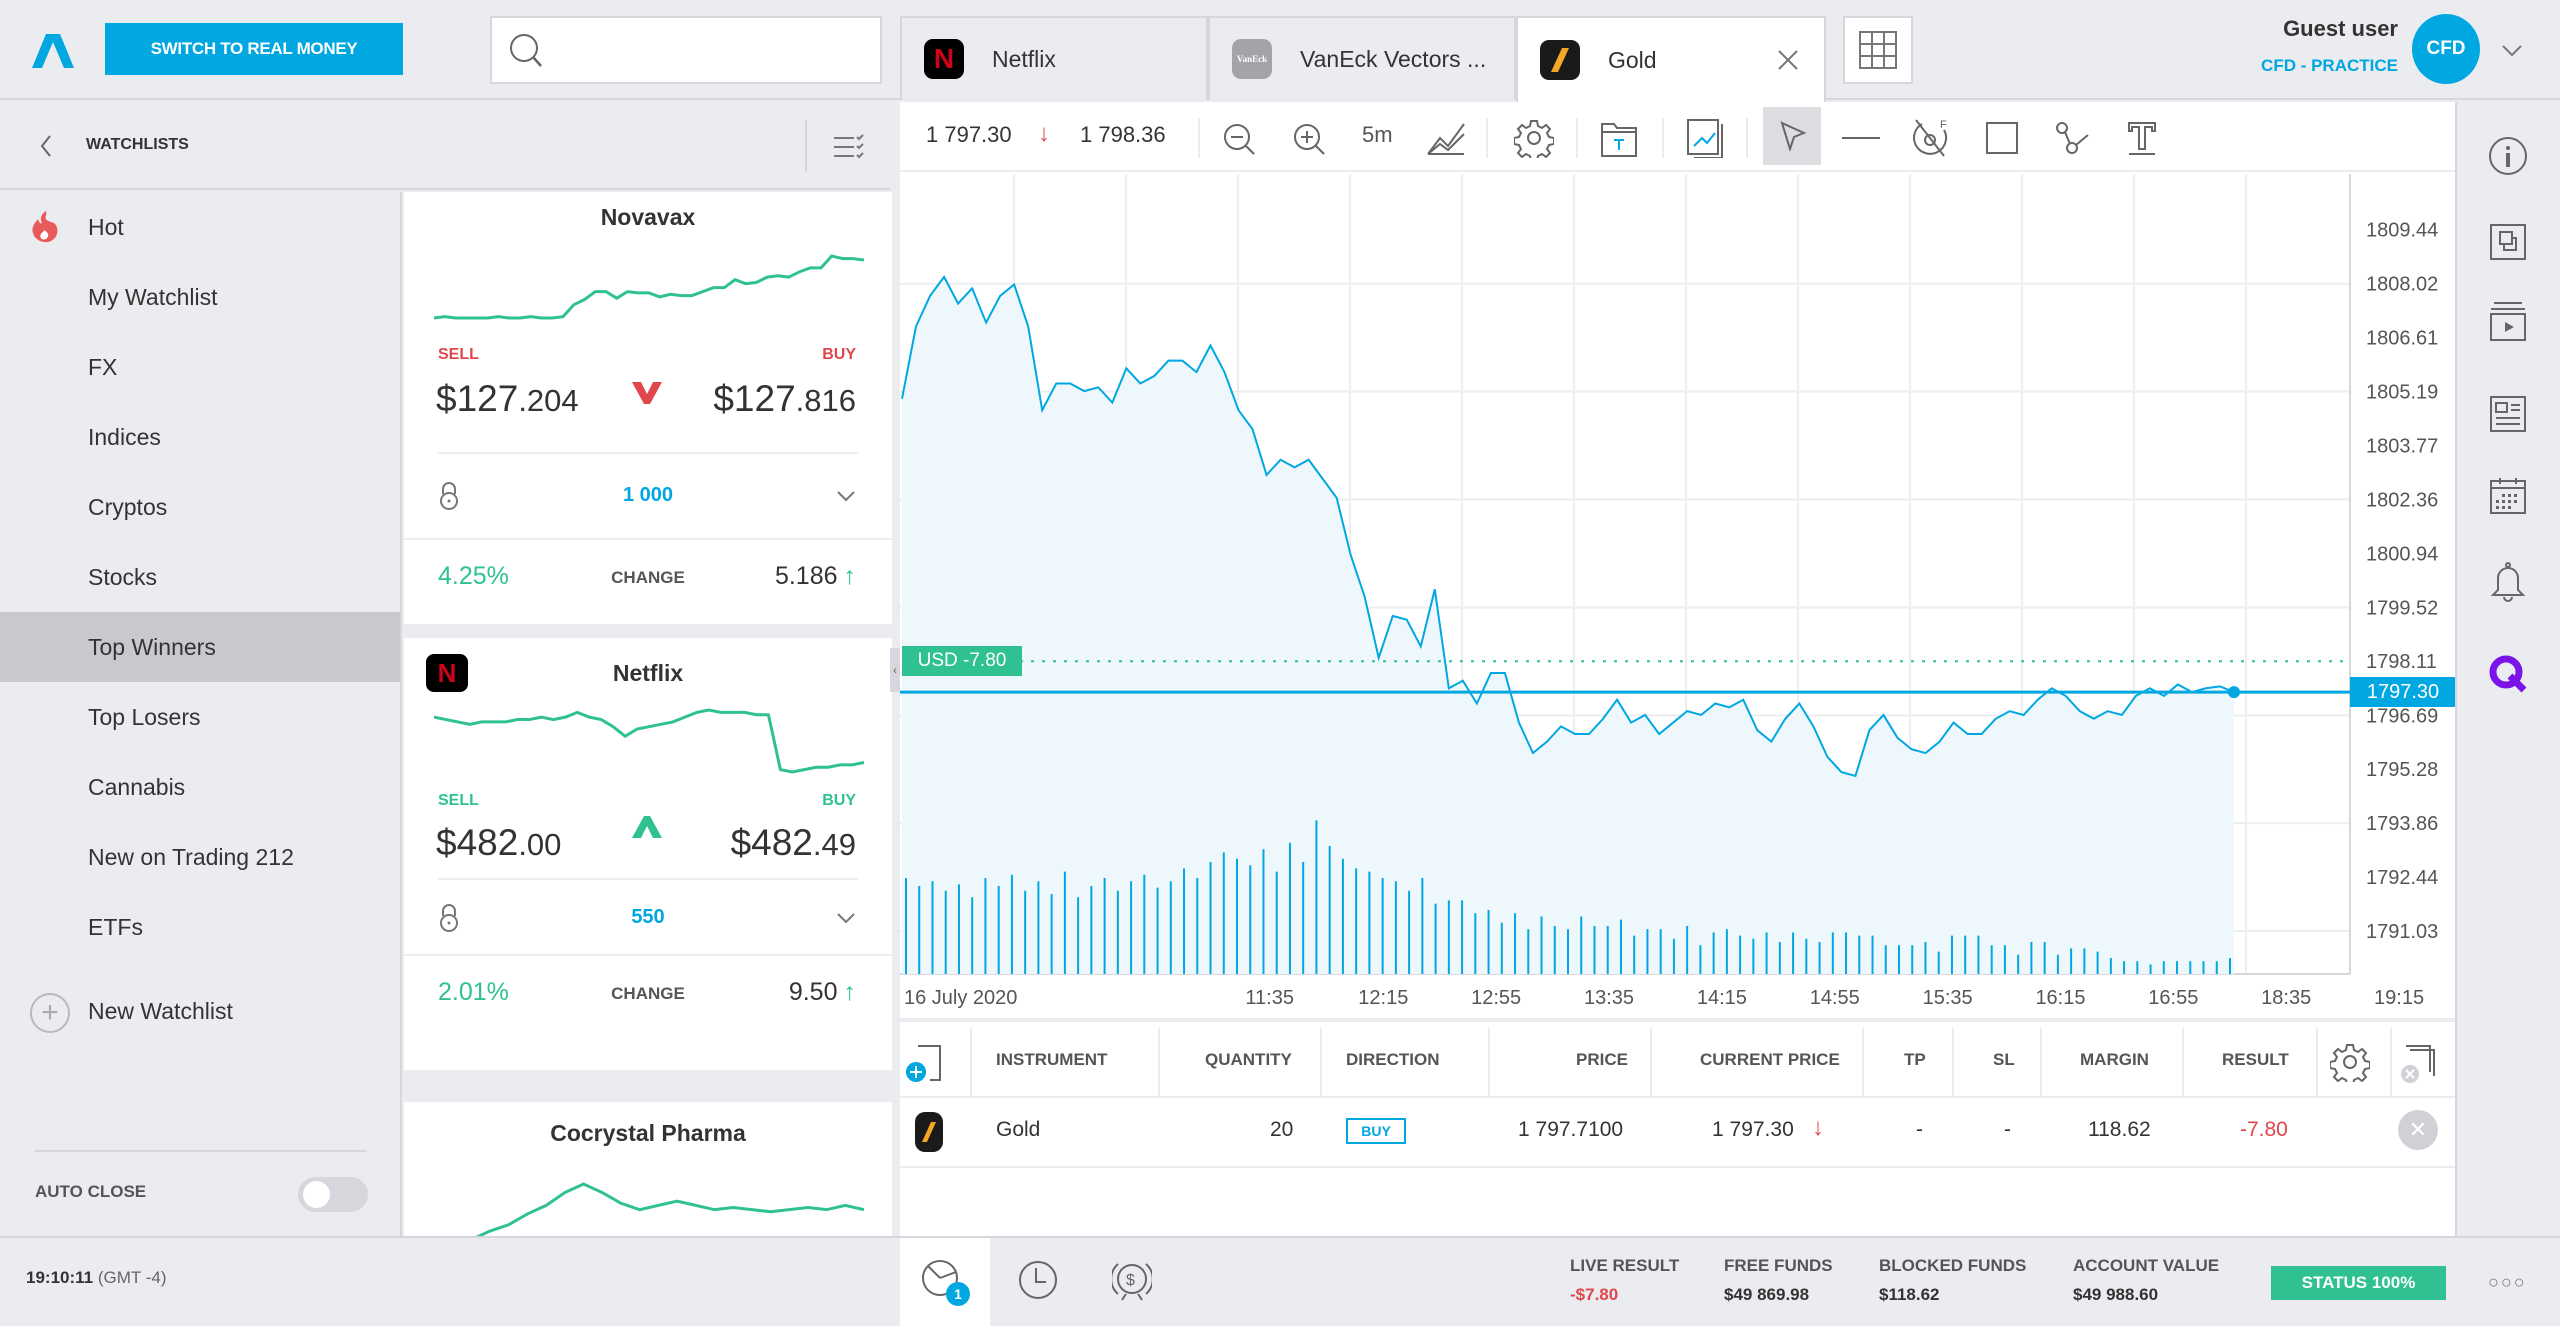  What do you see at coordinates (137, 786) in the screenshot?
I see `sidebar-item-label: Cannabis` at bounding box center [137, 786].